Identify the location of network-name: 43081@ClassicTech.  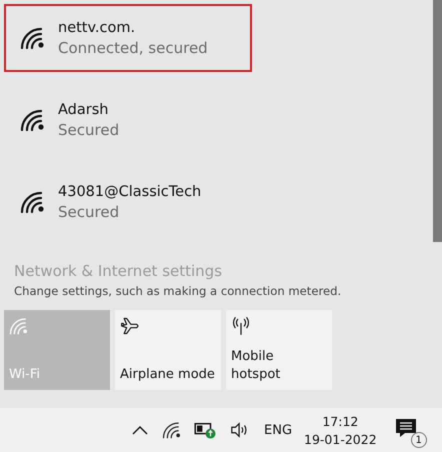
(130, 192).